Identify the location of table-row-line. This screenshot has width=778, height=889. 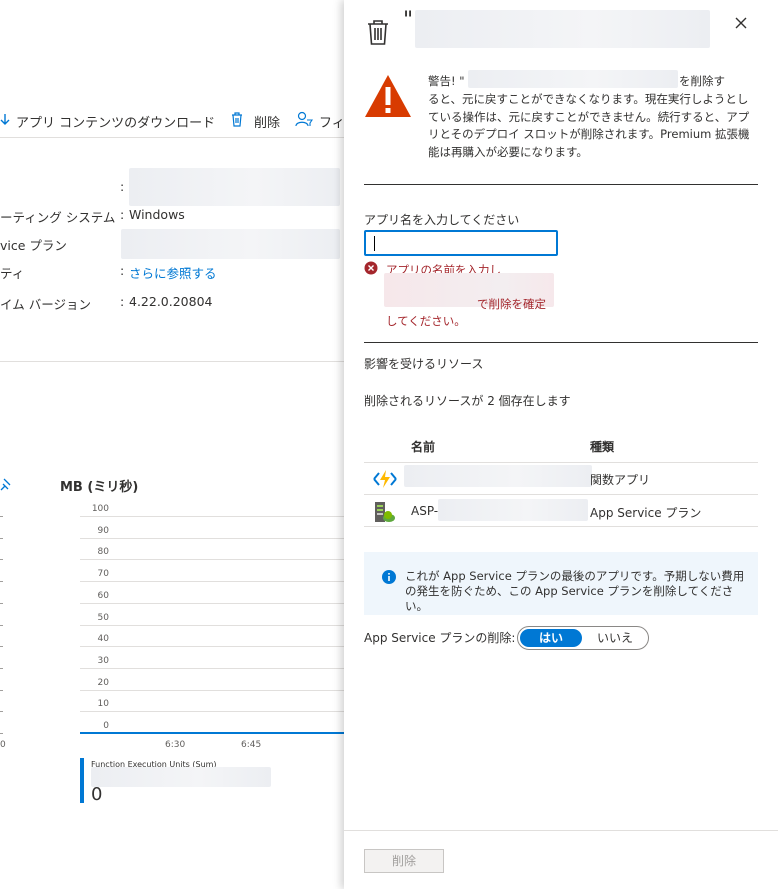
(561, 526).